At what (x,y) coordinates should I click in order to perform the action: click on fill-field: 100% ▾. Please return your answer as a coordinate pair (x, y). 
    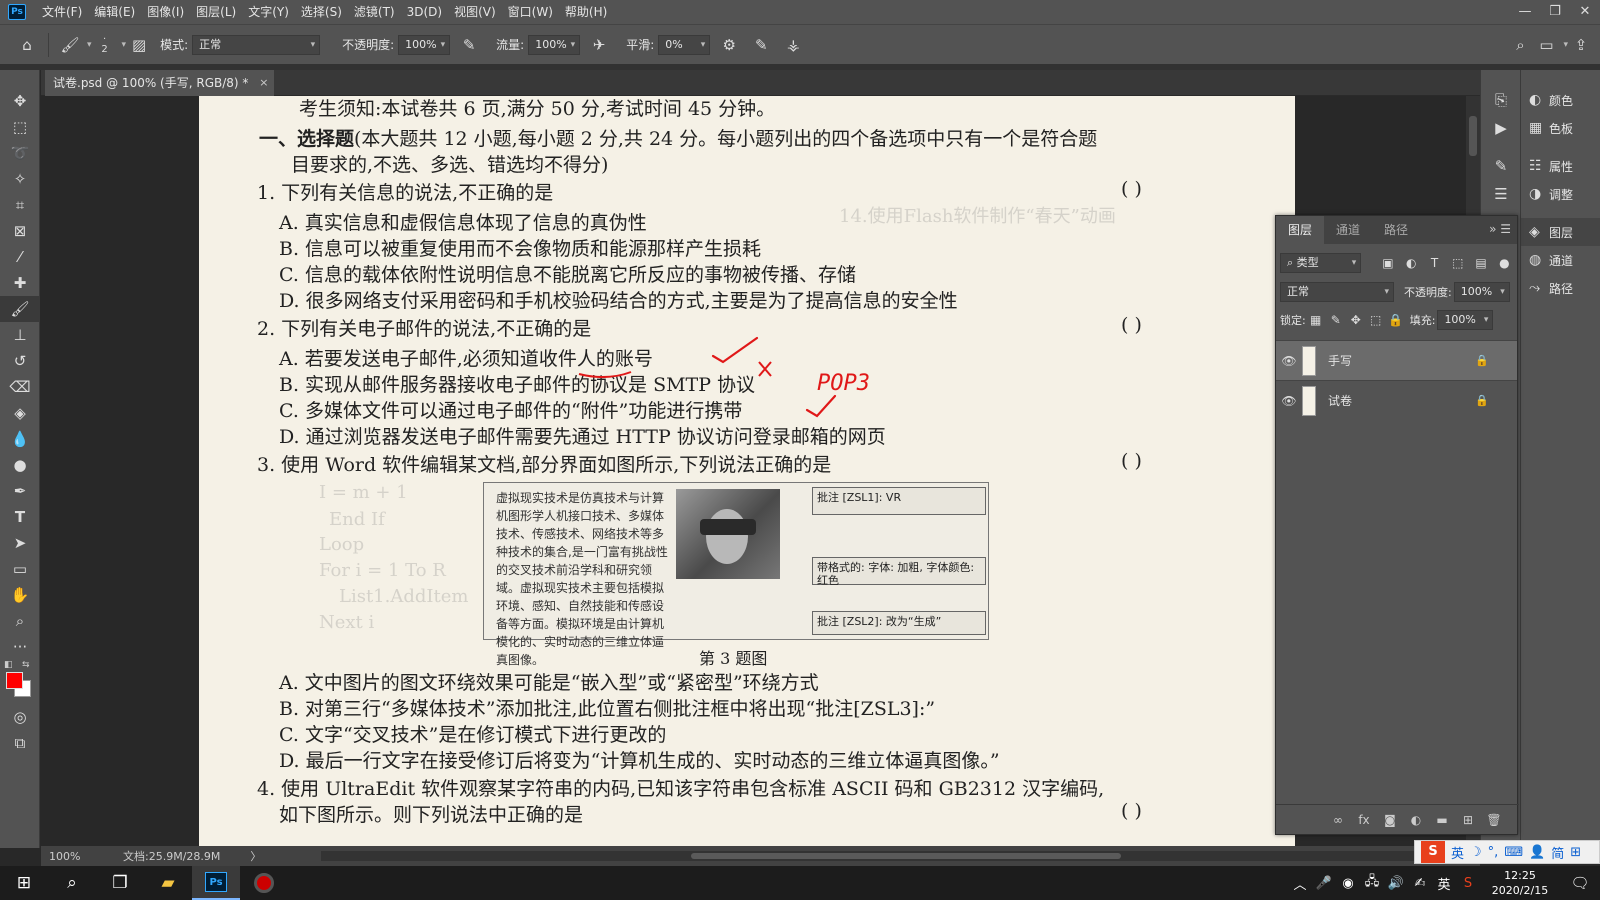
    Looking at the image, I should click on (1465, 320).